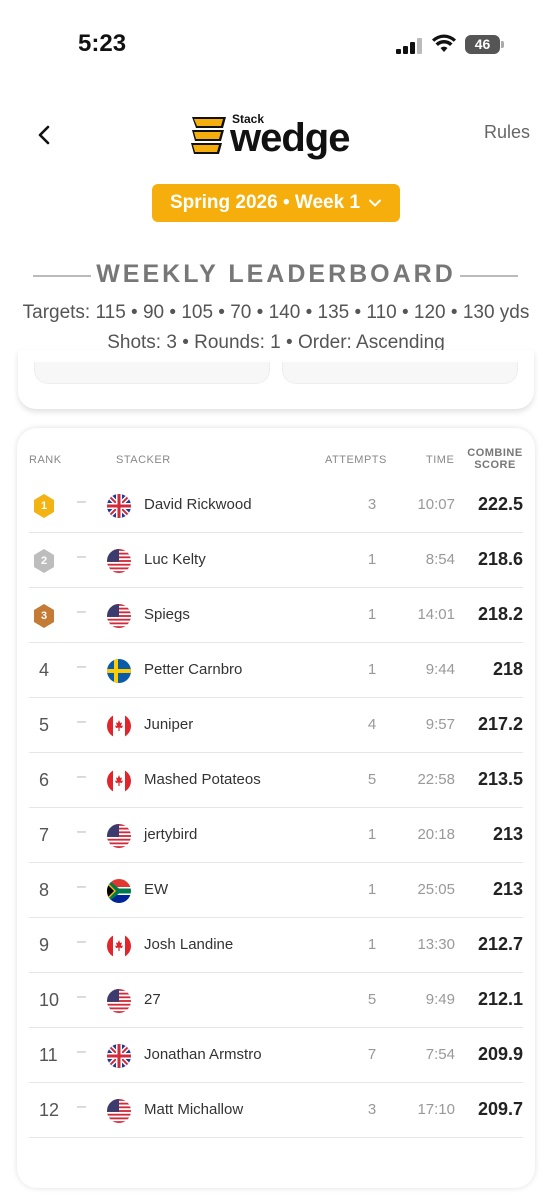  I want to click on rank-number: 12, so click(49, 1110).